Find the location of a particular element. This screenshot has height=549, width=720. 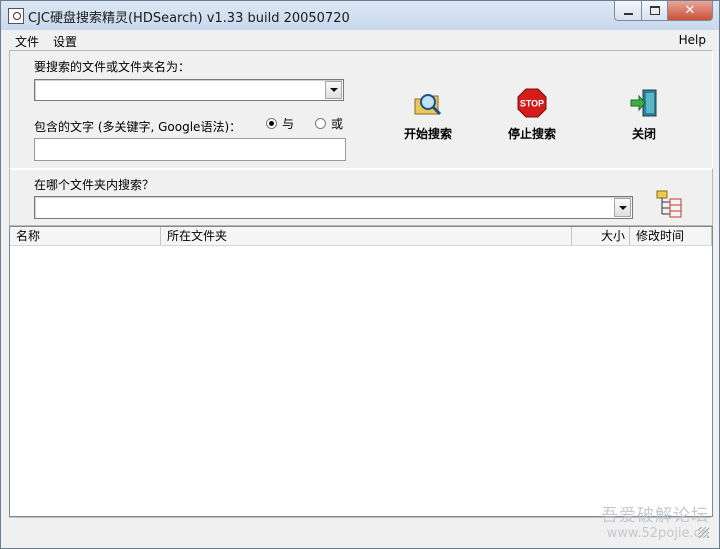

exit-door-icon is located at coordinates (643, 103).